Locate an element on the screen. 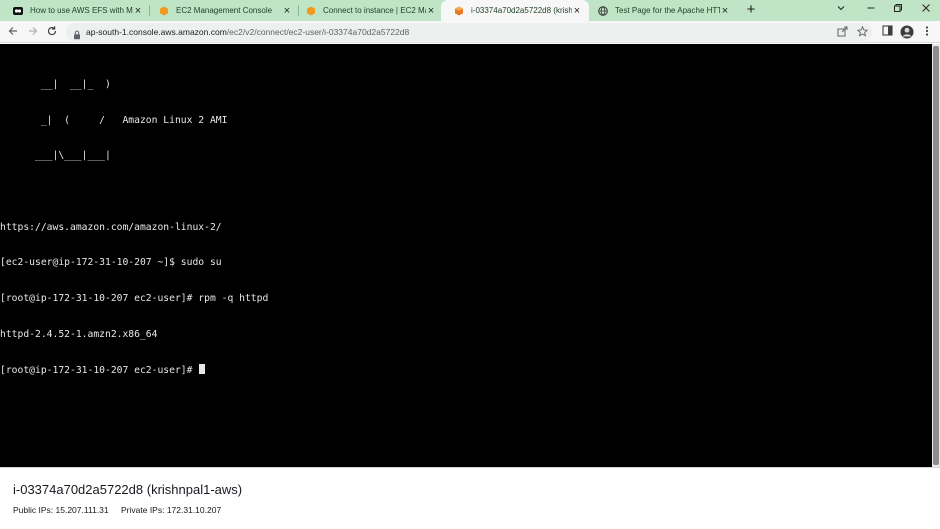  globe-icon is located at coordinates (603, 10).